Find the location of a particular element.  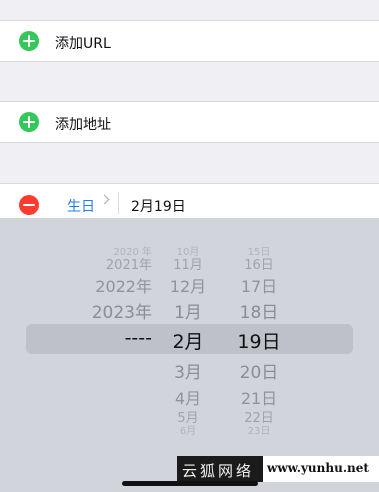

birthday-value: 2月19日 is located at coordinates (158, 206).